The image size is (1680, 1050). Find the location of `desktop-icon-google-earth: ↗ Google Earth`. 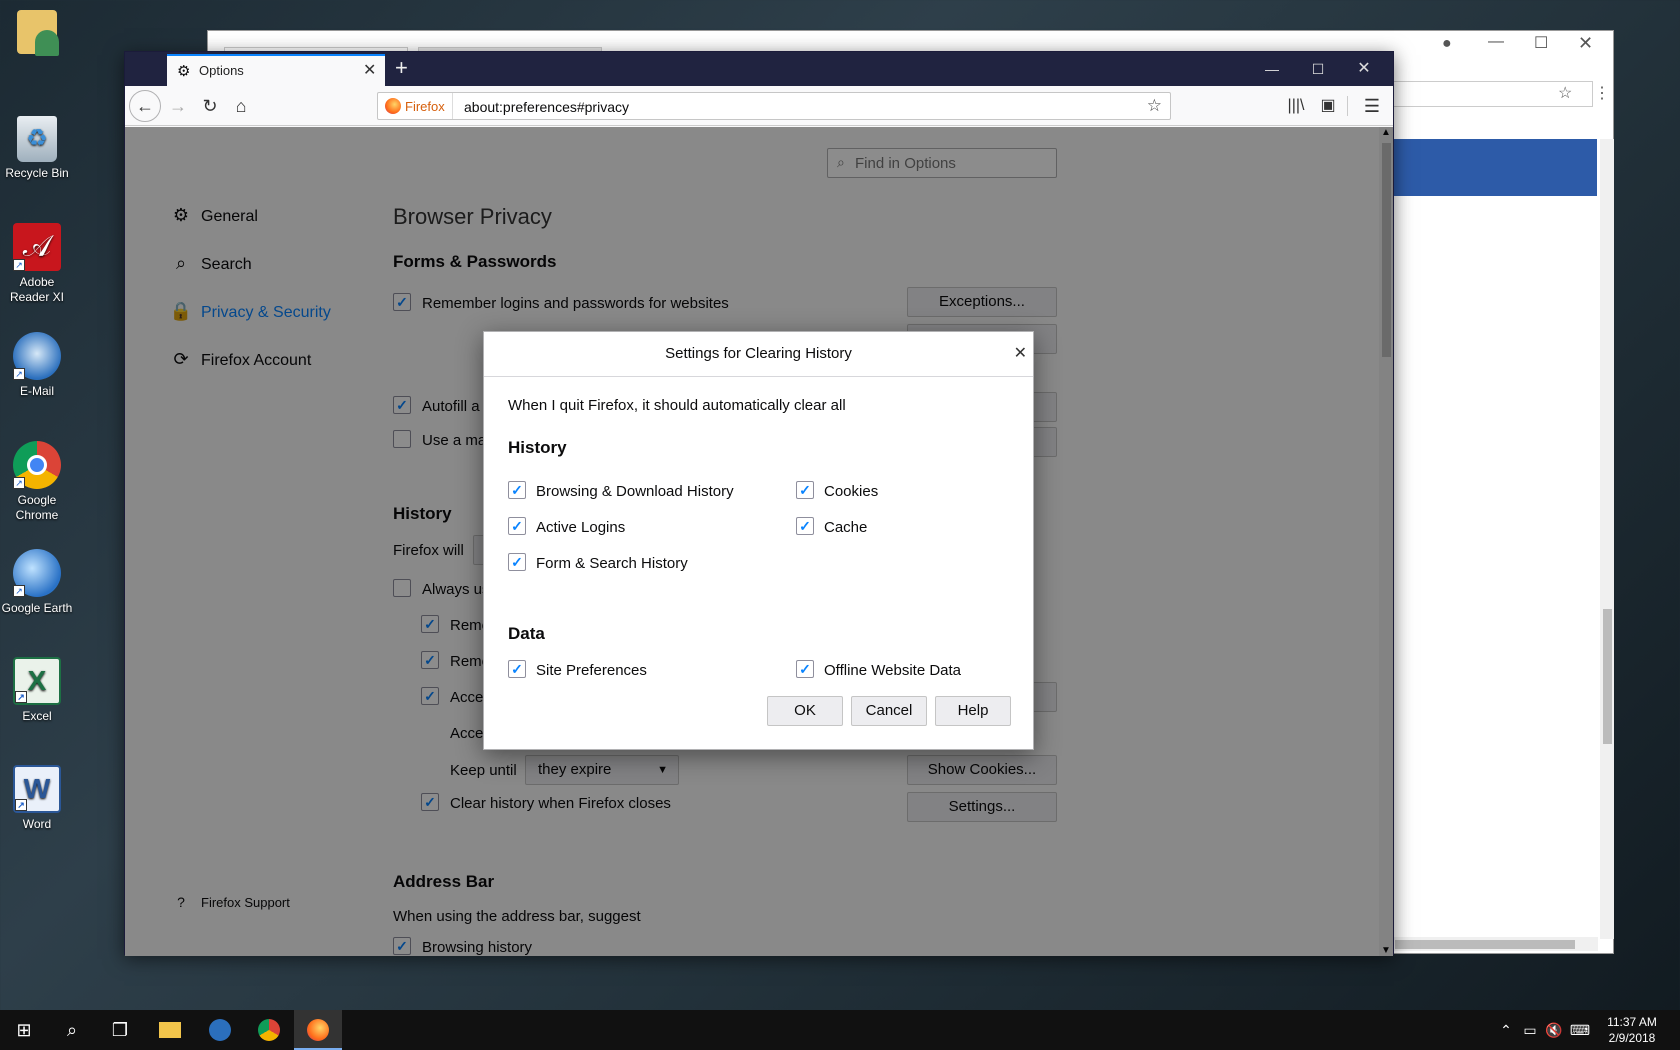

desktop-icon-google-earth: ↗ Google Earth is located at coordinates (37, 582).